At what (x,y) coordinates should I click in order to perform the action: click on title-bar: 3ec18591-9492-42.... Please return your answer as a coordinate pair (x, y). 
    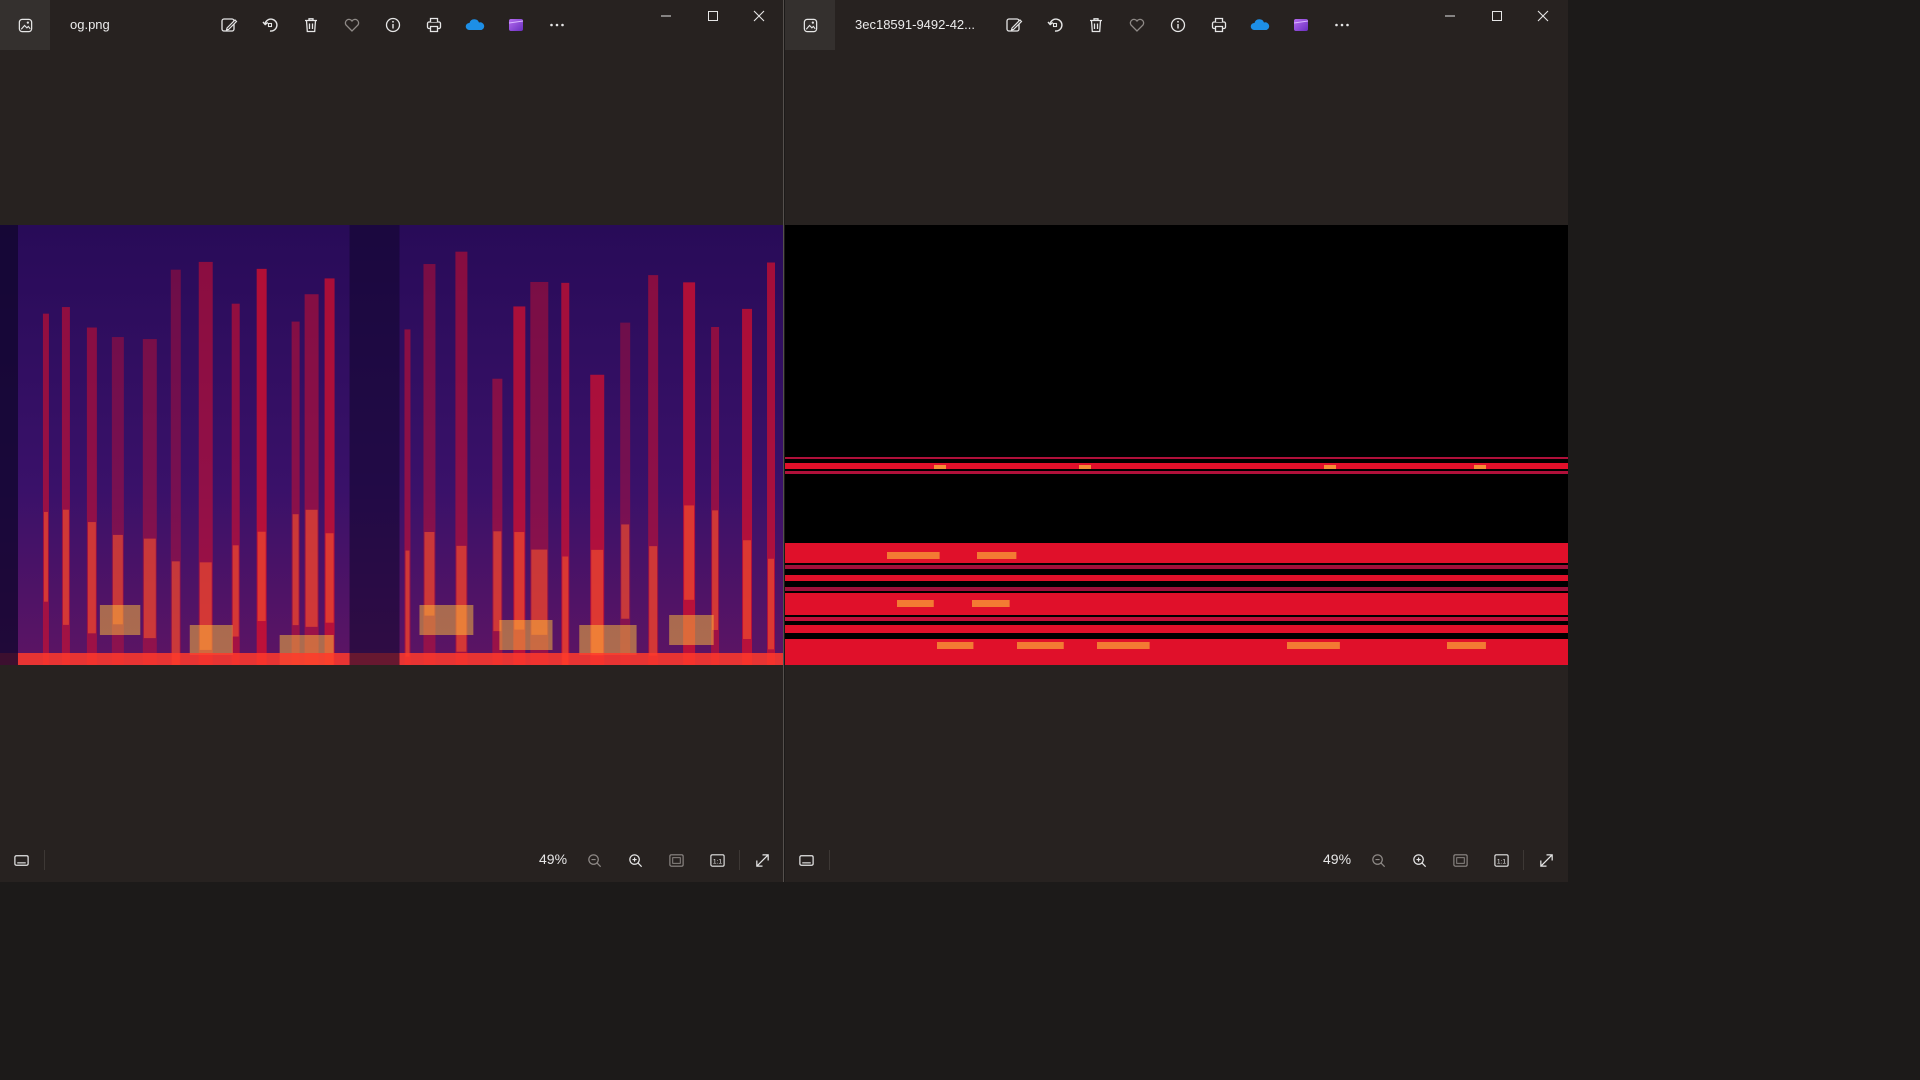
    Looking at the image, I should click on (1176, 25).